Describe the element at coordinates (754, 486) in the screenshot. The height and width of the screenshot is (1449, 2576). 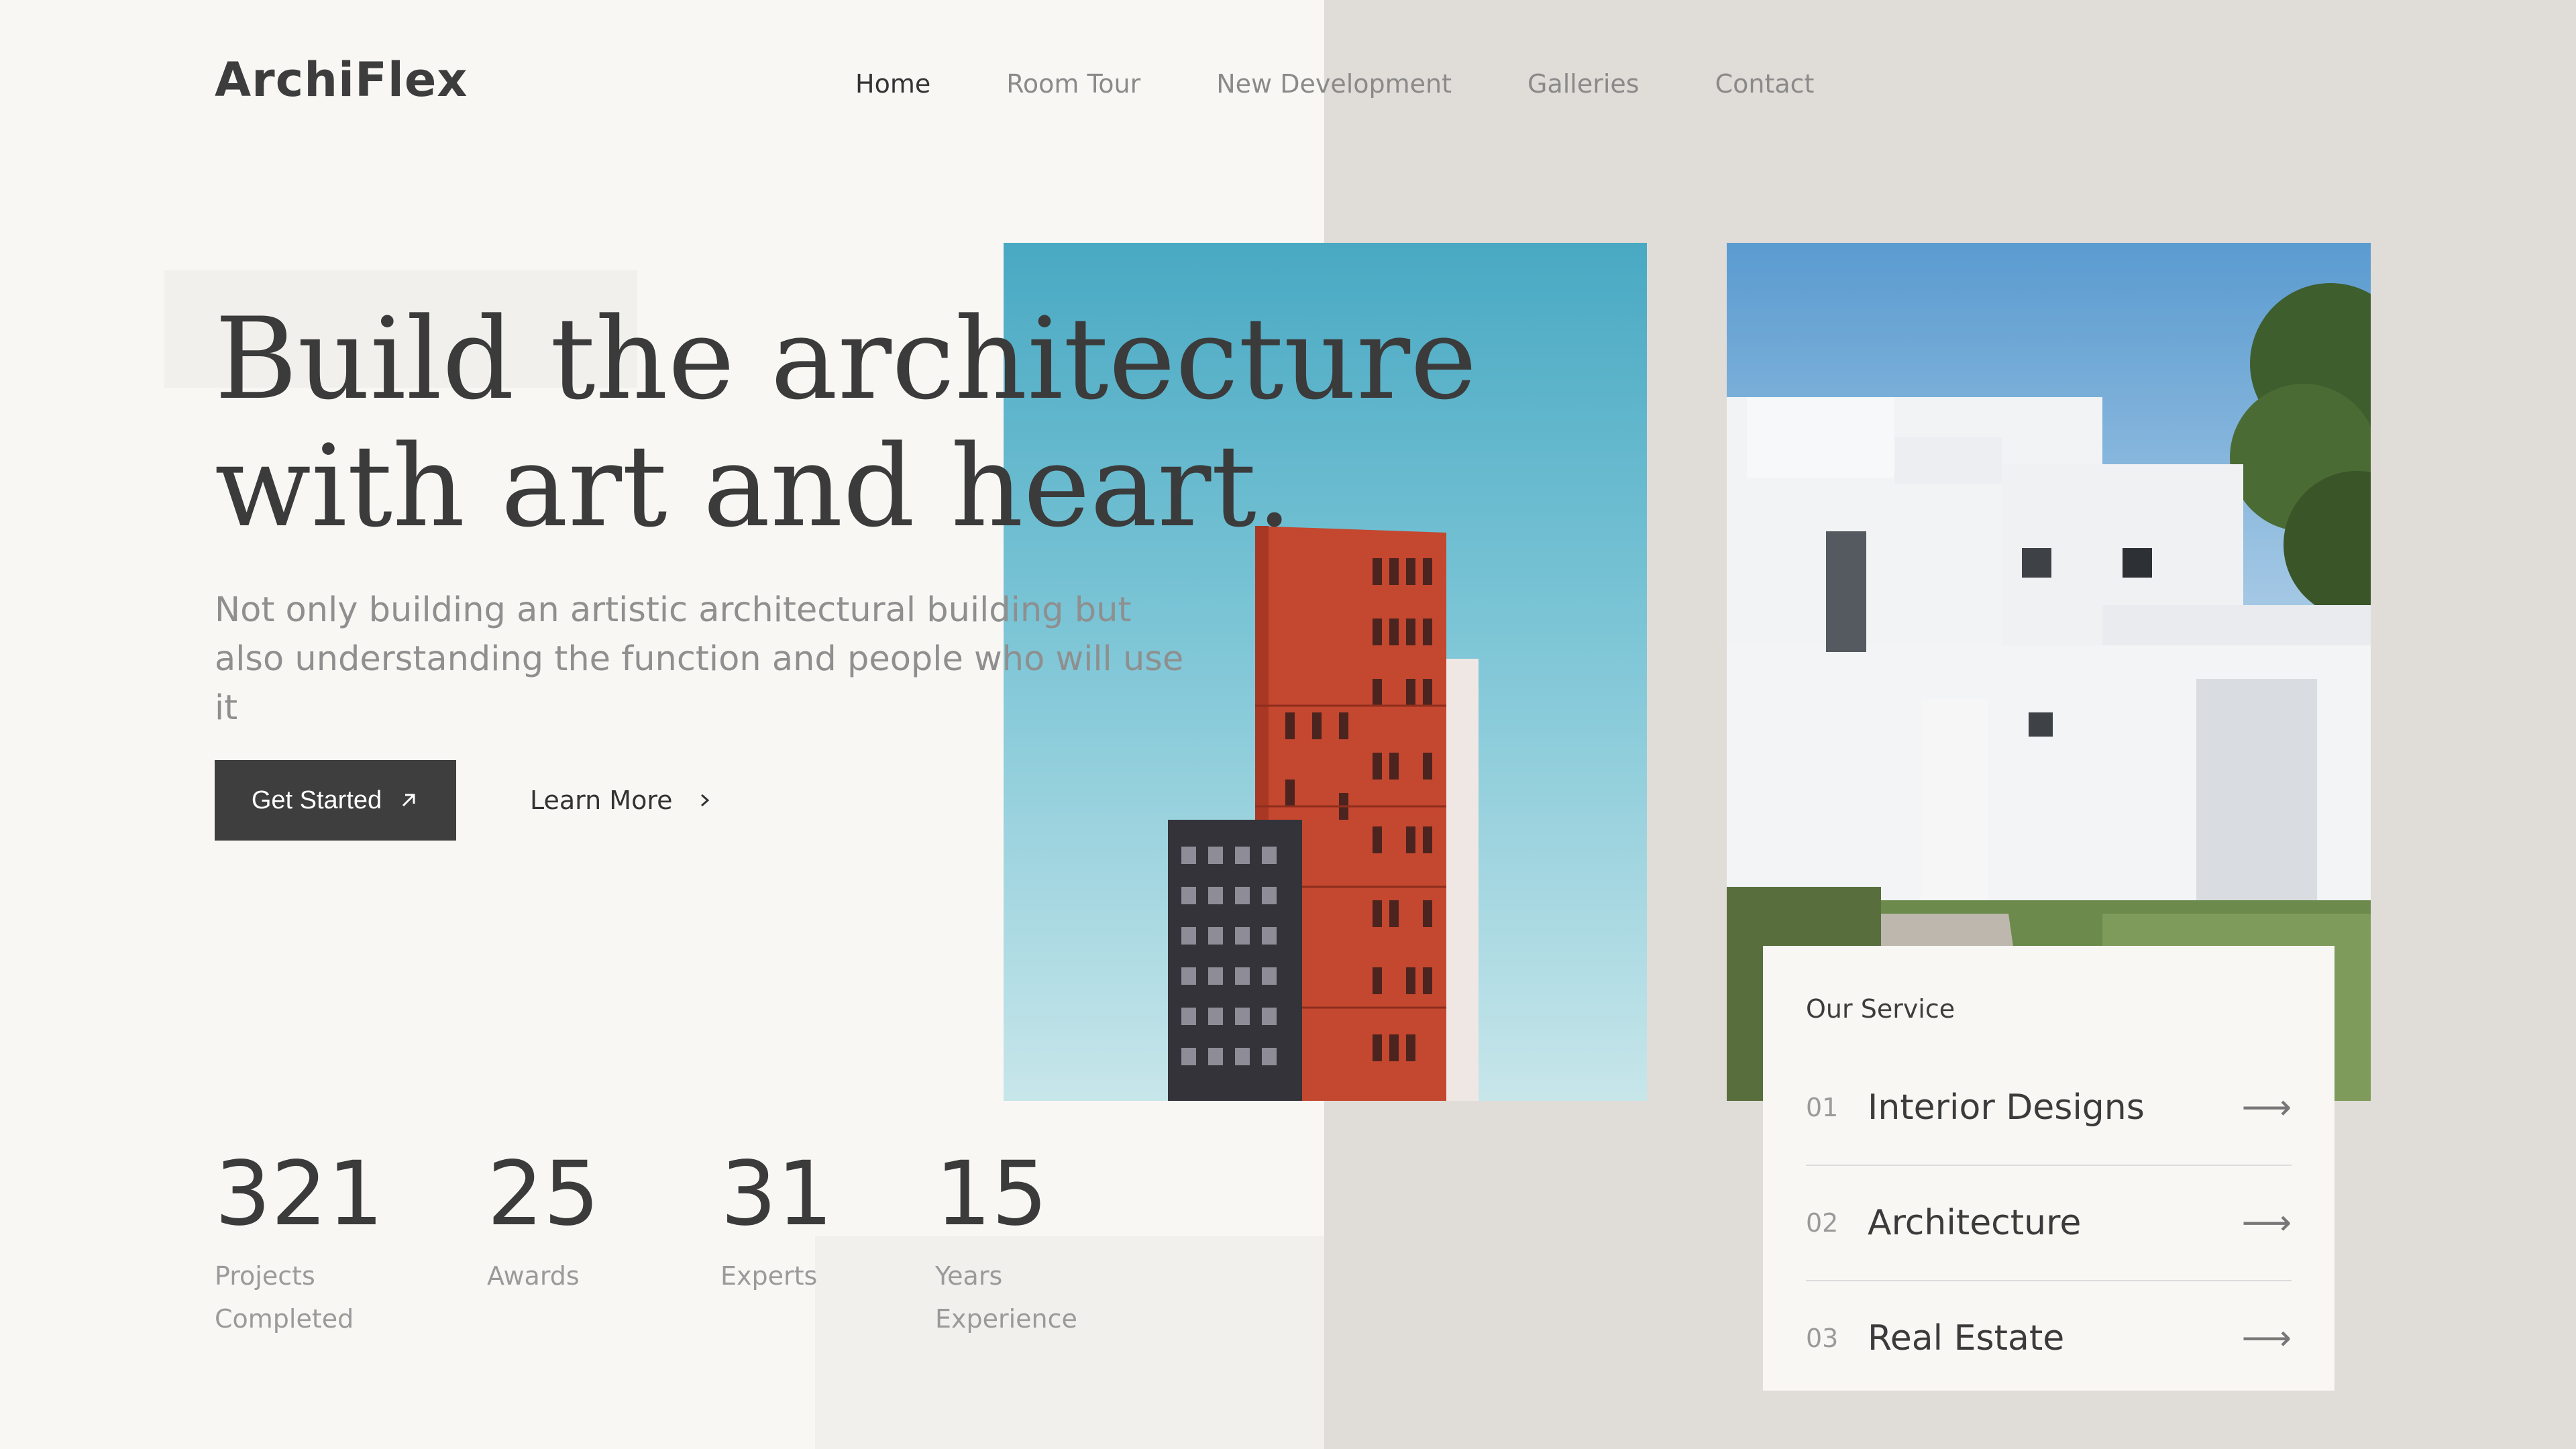
I see `hero-headline-line-2: with art and heart.` at that location.